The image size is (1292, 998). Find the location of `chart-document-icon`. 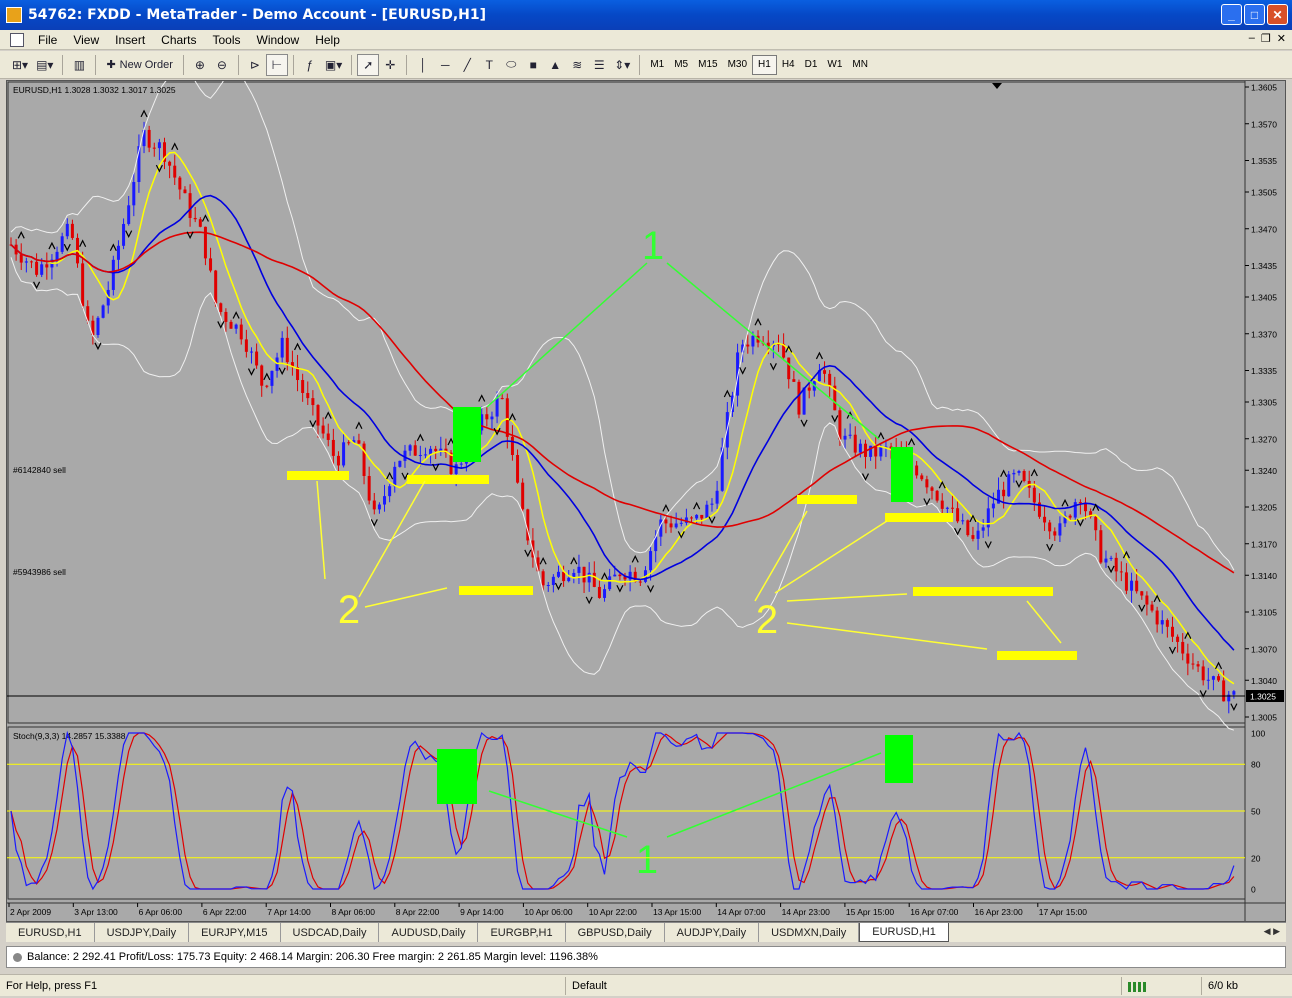

chart-document-icon is located at coordinates (17, 39).